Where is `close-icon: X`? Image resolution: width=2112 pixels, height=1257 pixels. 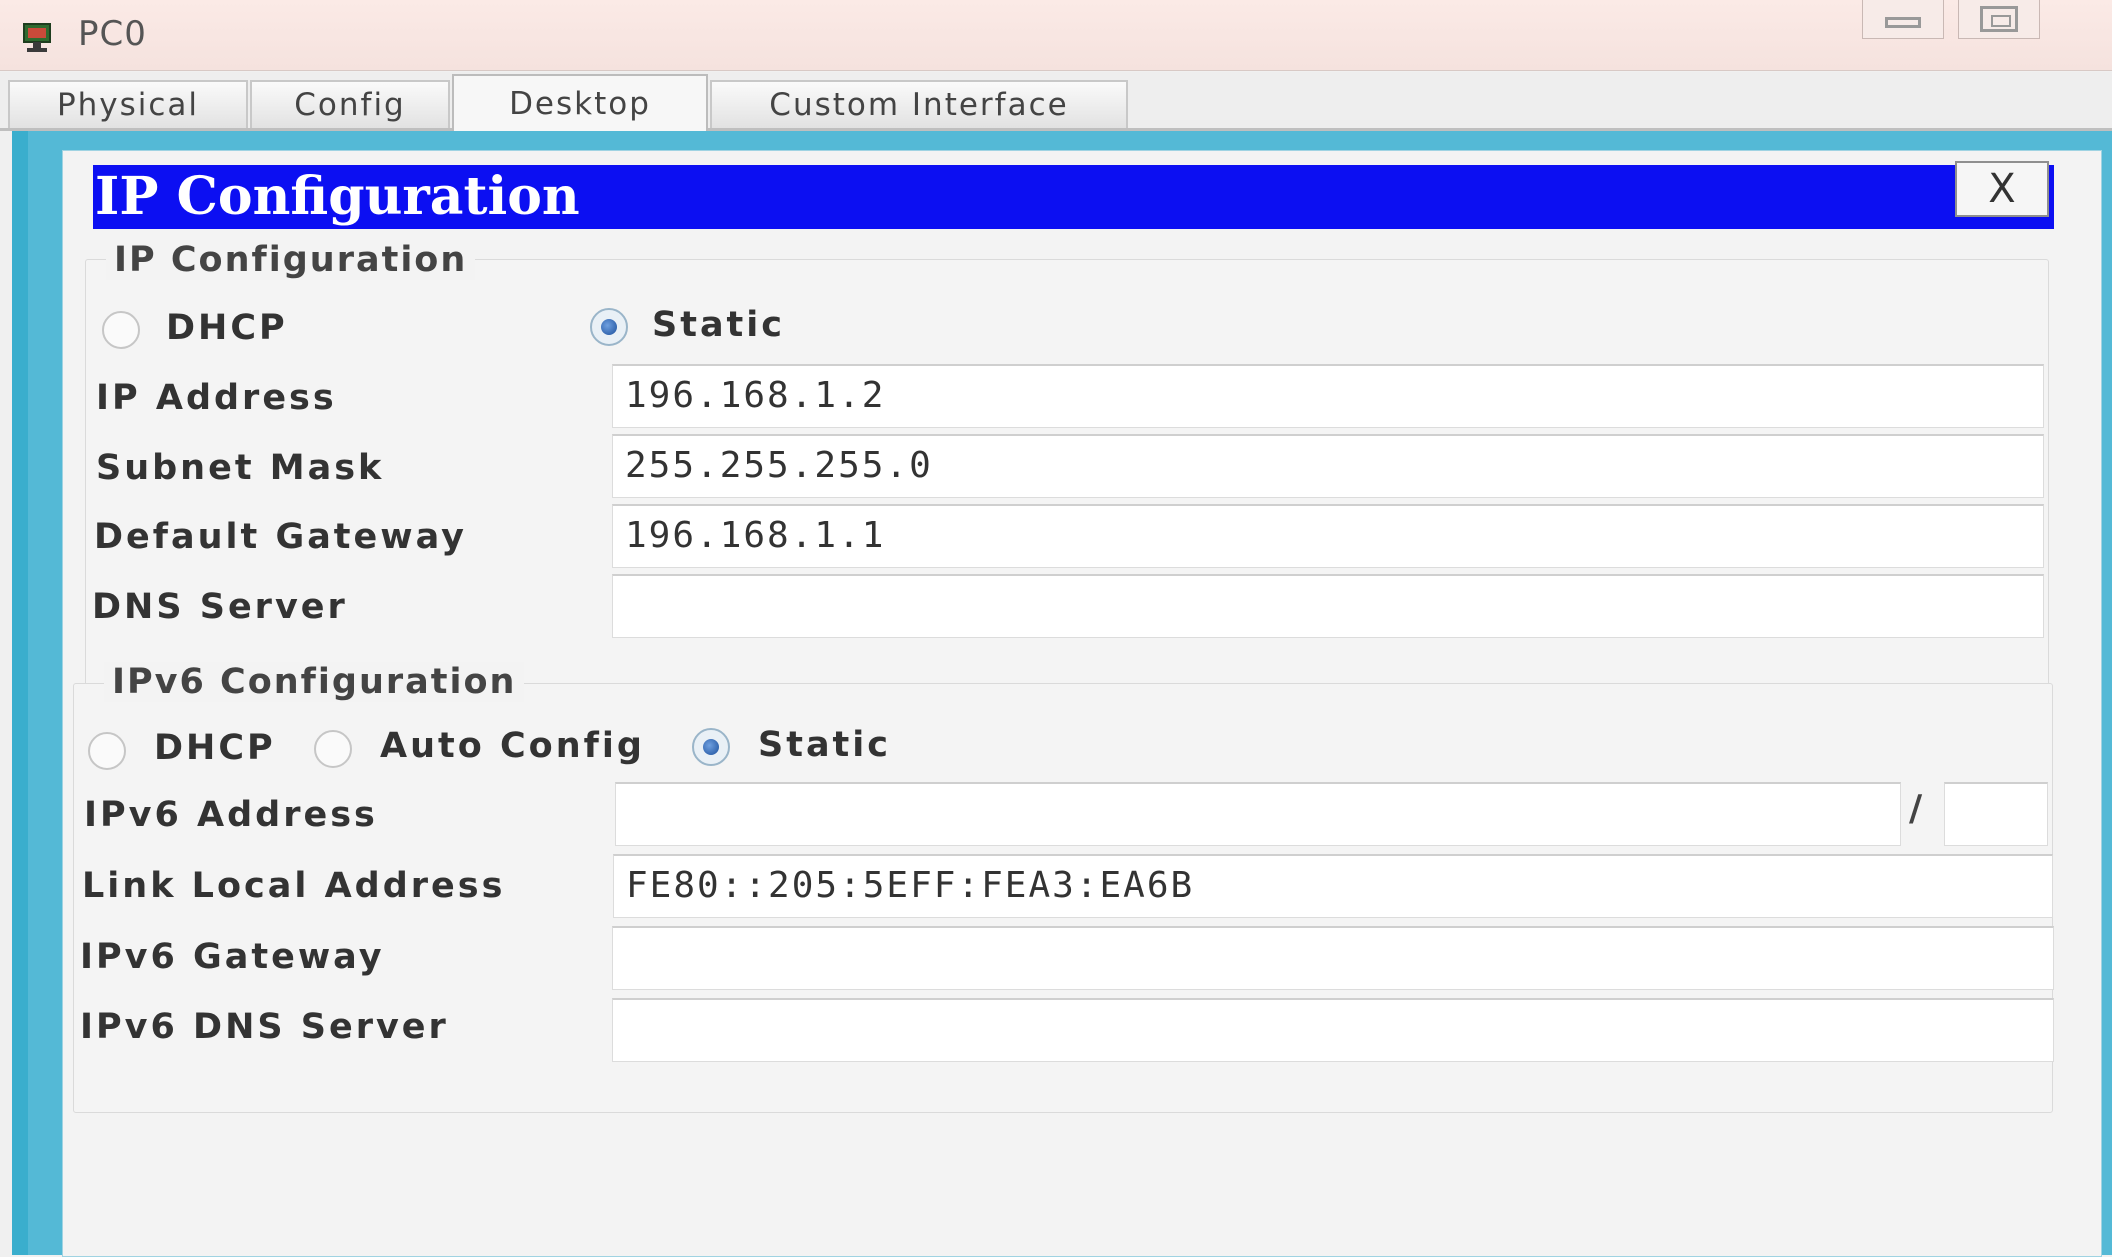 close-icon: X is located at coordinates (2002, 189).